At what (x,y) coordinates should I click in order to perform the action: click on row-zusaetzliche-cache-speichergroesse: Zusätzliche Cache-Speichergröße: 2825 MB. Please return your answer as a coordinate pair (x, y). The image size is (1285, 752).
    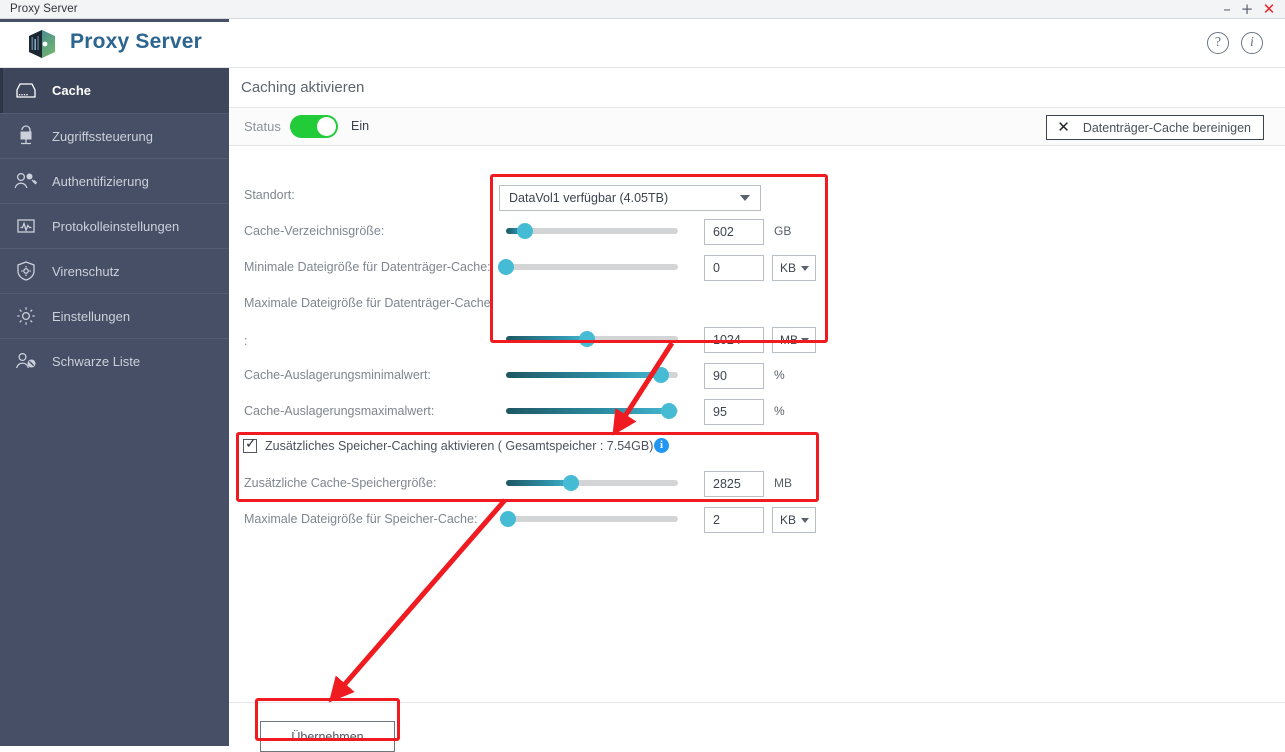
    Looking at the image, I should click on (757, 484).